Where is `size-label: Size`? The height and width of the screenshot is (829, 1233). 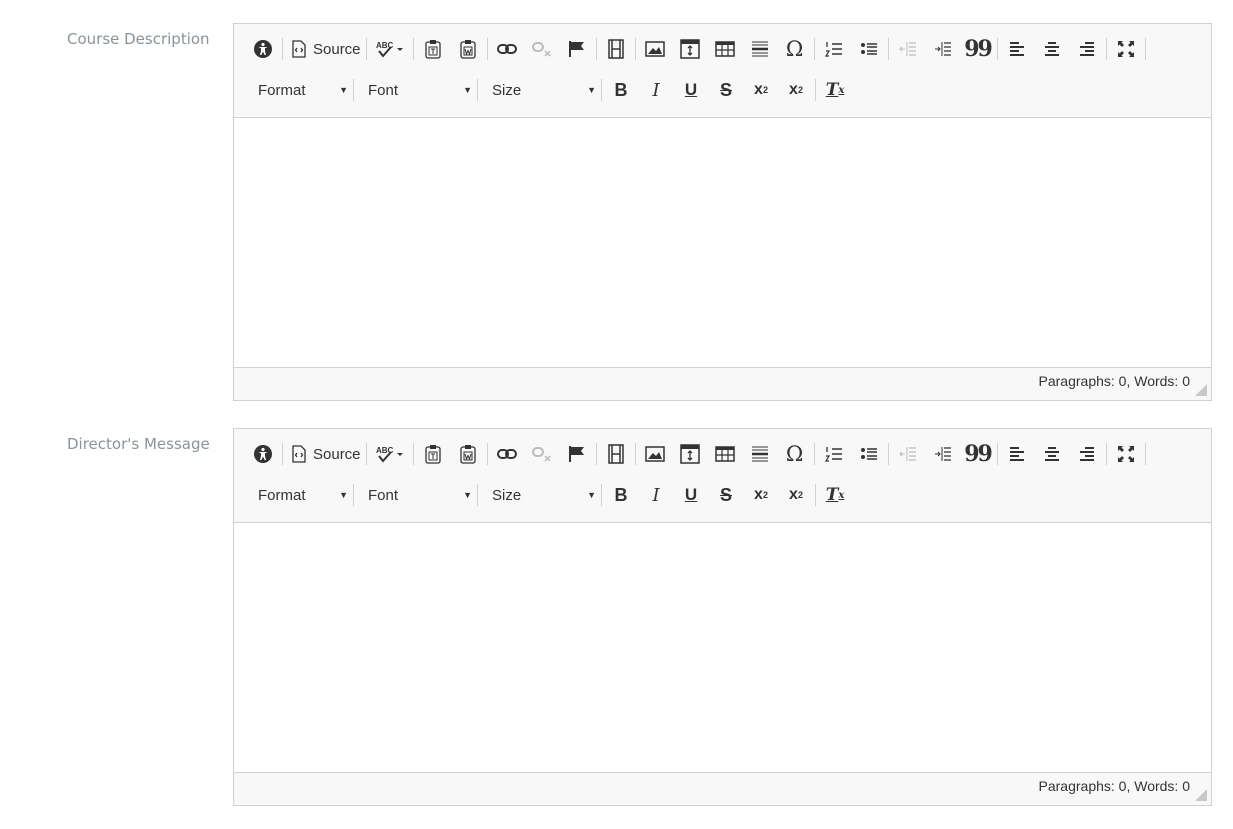
size-label: Size is located at coordinates (507, 495).